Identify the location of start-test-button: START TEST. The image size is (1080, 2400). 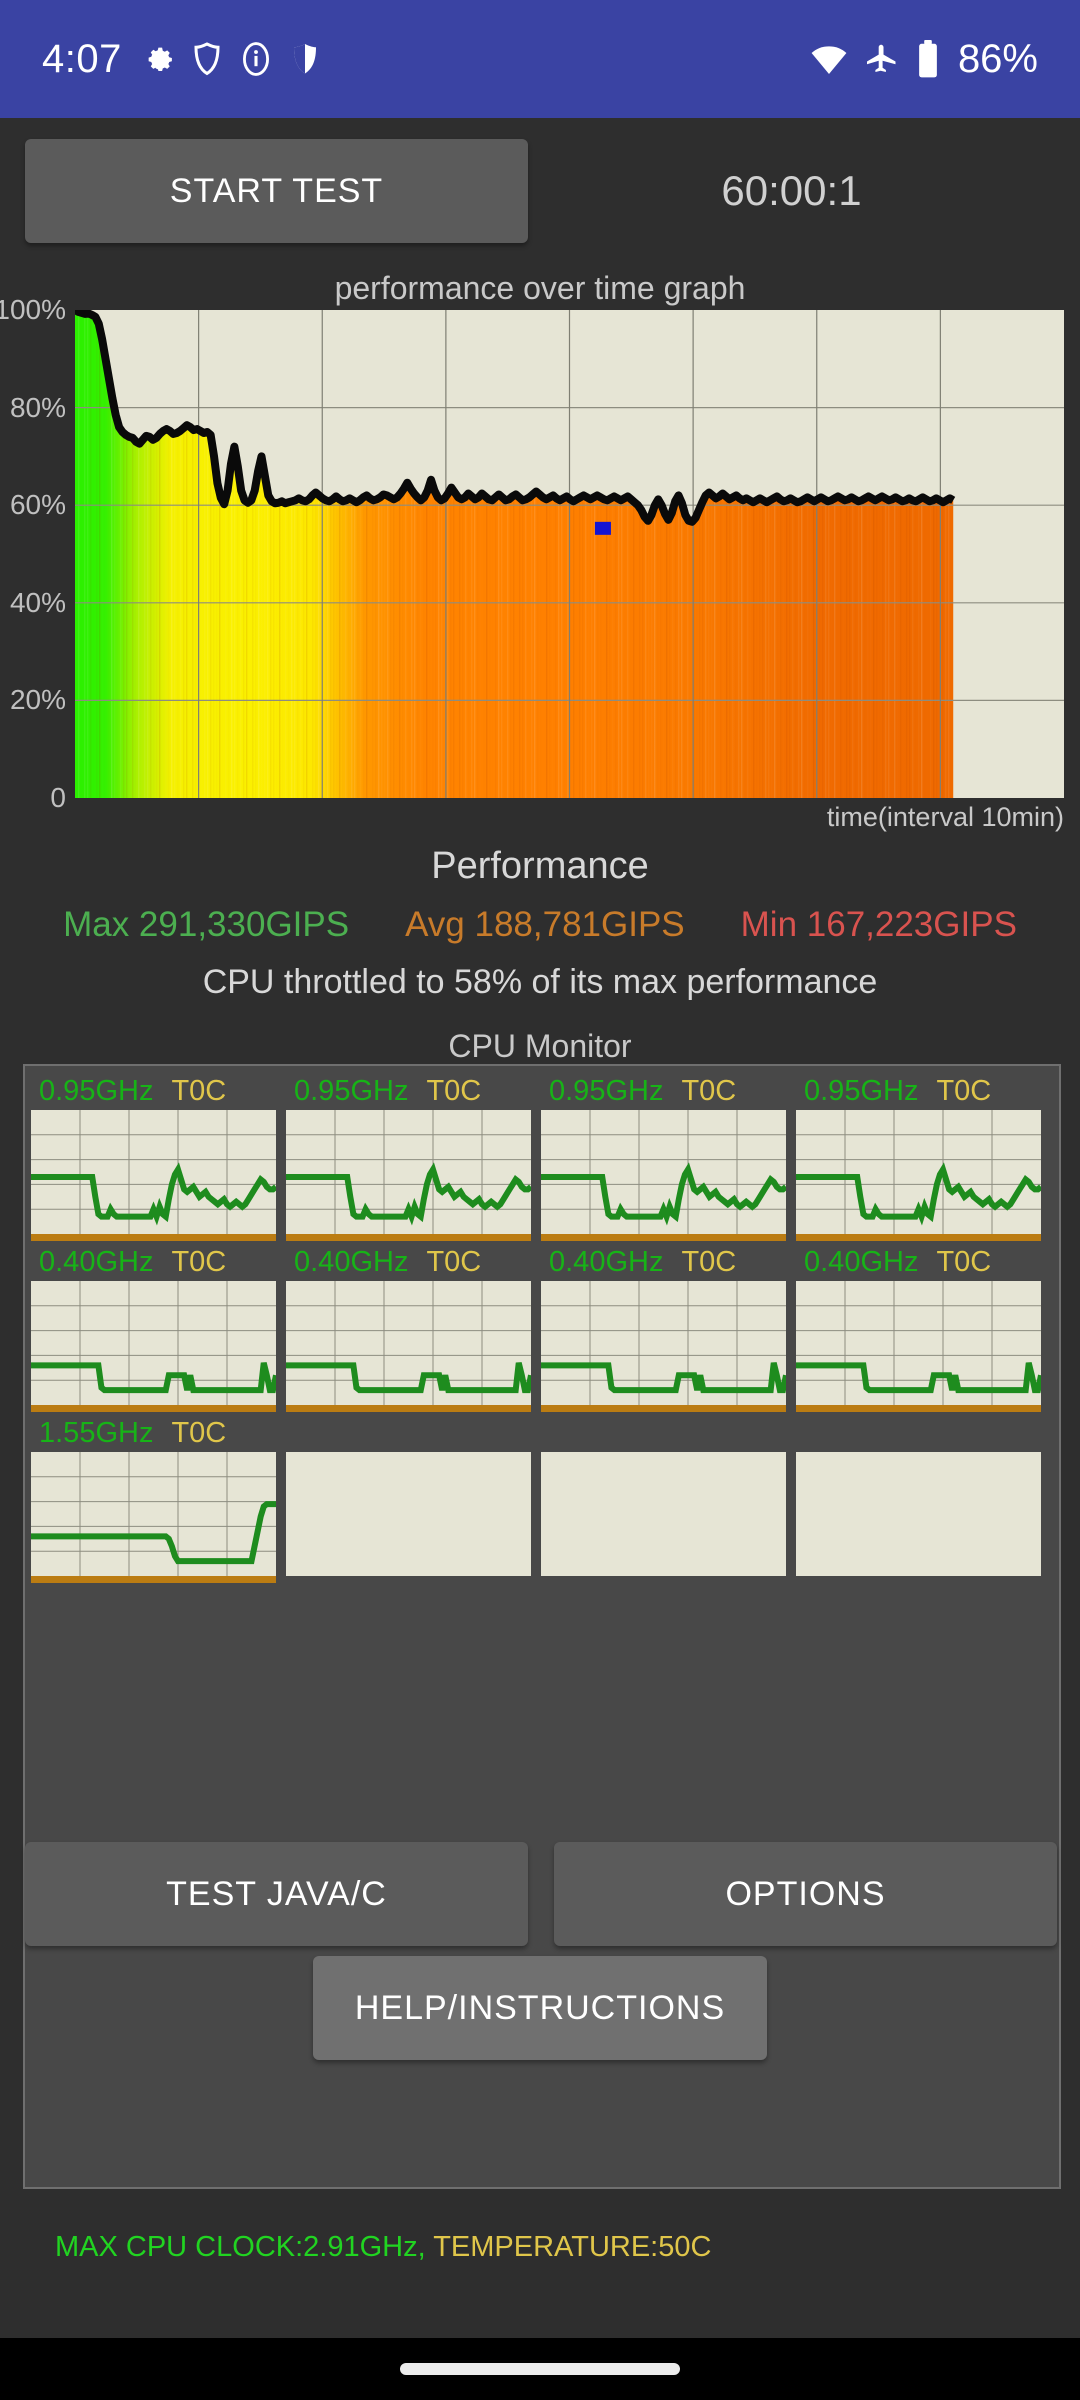
(276, 191).